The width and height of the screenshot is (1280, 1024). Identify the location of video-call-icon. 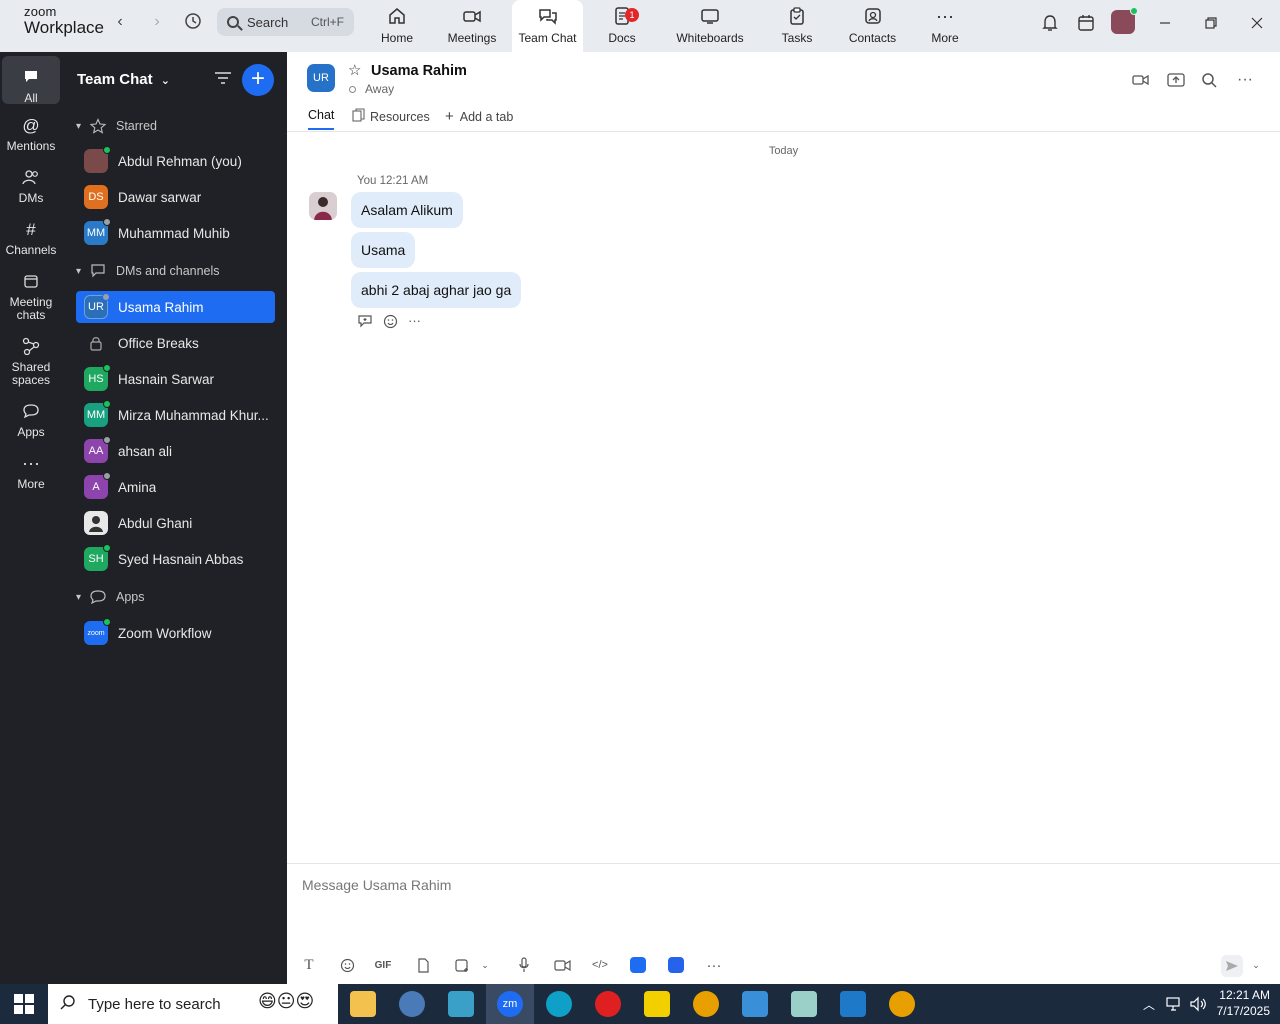
(1141, 80).